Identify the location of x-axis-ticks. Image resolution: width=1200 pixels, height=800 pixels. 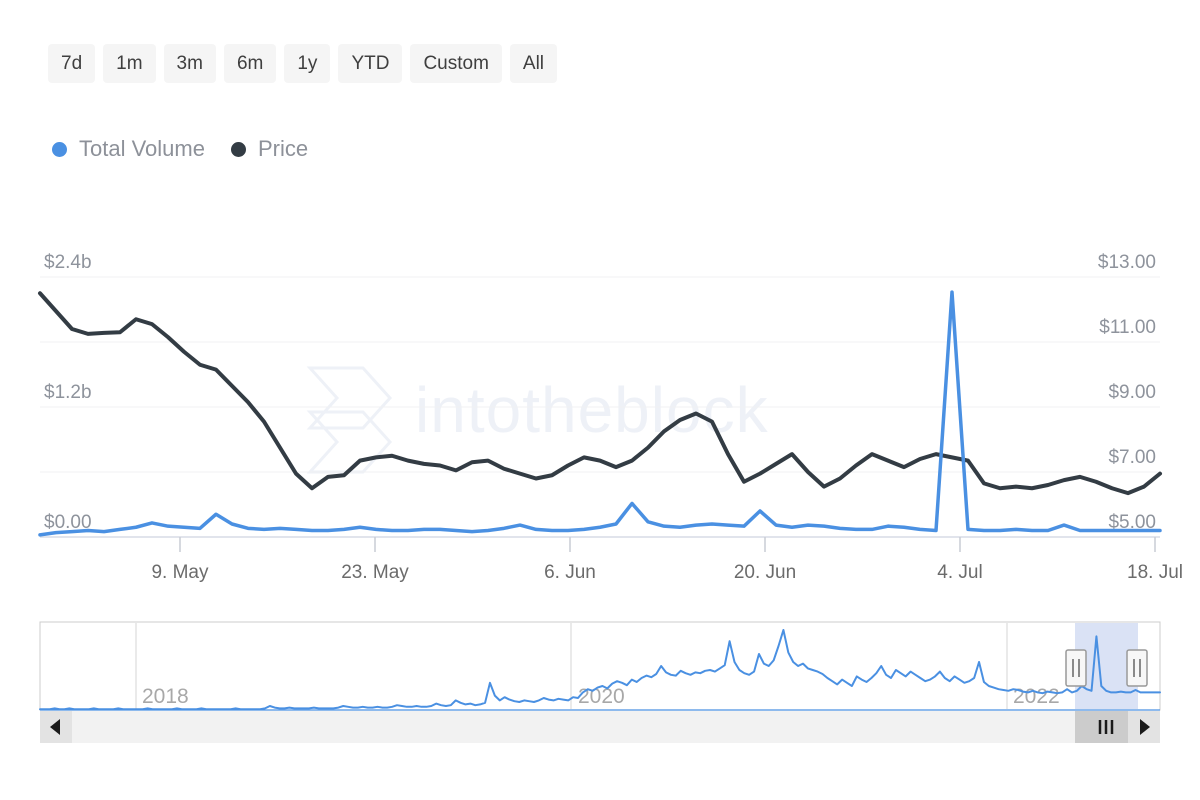
(667, 544).